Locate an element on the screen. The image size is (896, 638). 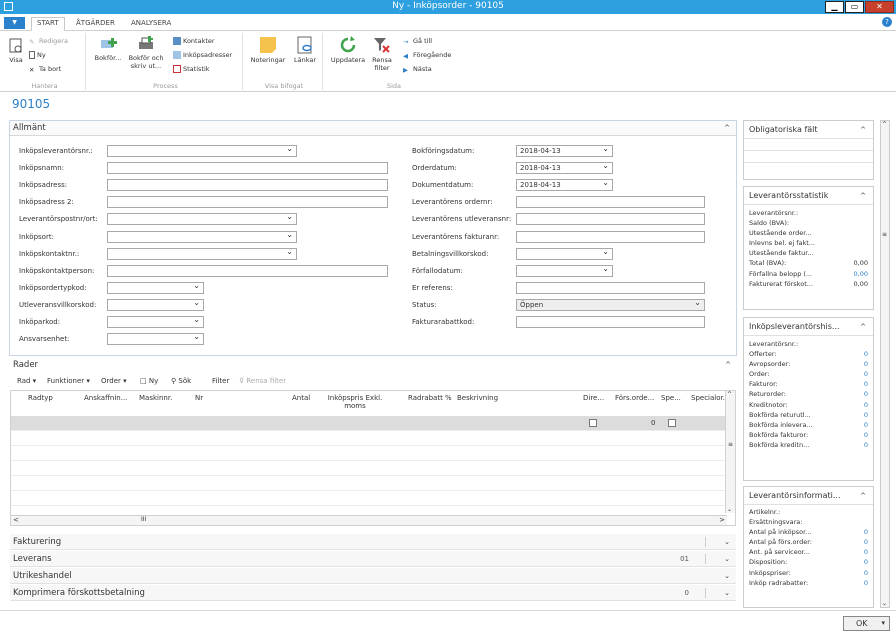
lines-horizontal-scrollbar: < III > is located at coordinates (369, 520).